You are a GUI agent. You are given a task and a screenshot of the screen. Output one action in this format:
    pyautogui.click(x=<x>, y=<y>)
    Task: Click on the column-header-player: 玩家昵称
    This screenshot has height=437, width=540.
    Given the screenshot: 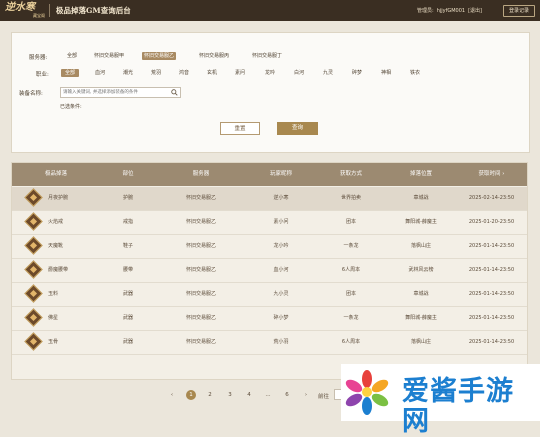 What is the action you would take?
    pyautogui.click(x=280, y=174)
    